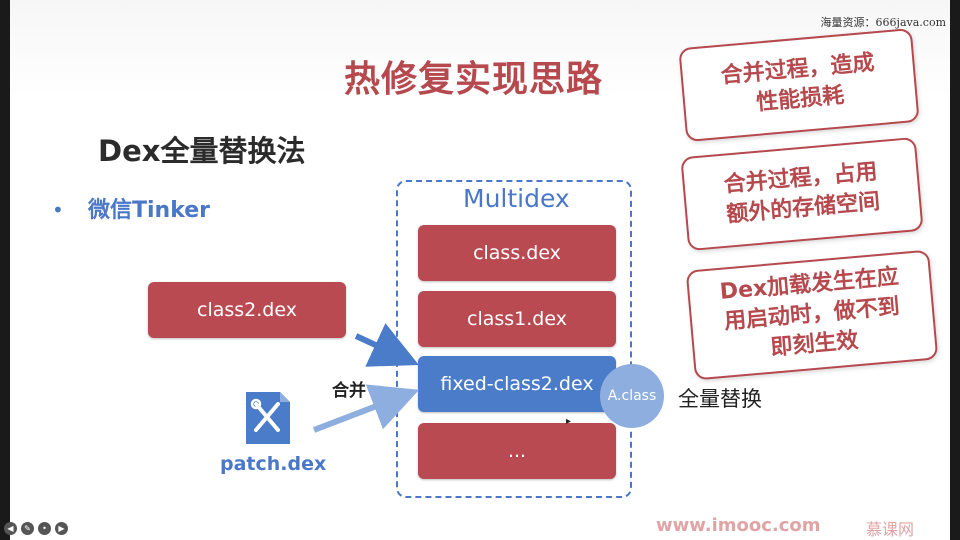  I want to click on footer-url: www.imooc.com, so click(738, 525).